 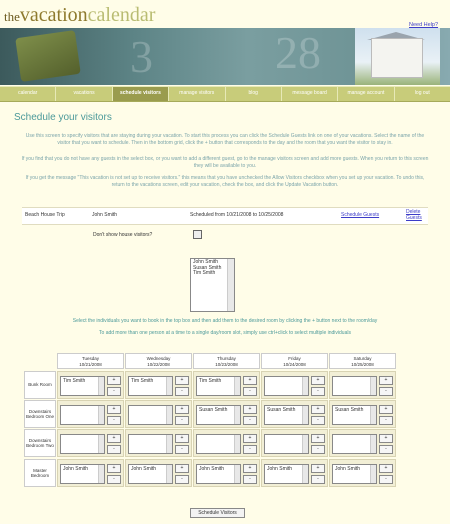 I want to click on nav-vacations: vacations, so click(x=84, y=94).